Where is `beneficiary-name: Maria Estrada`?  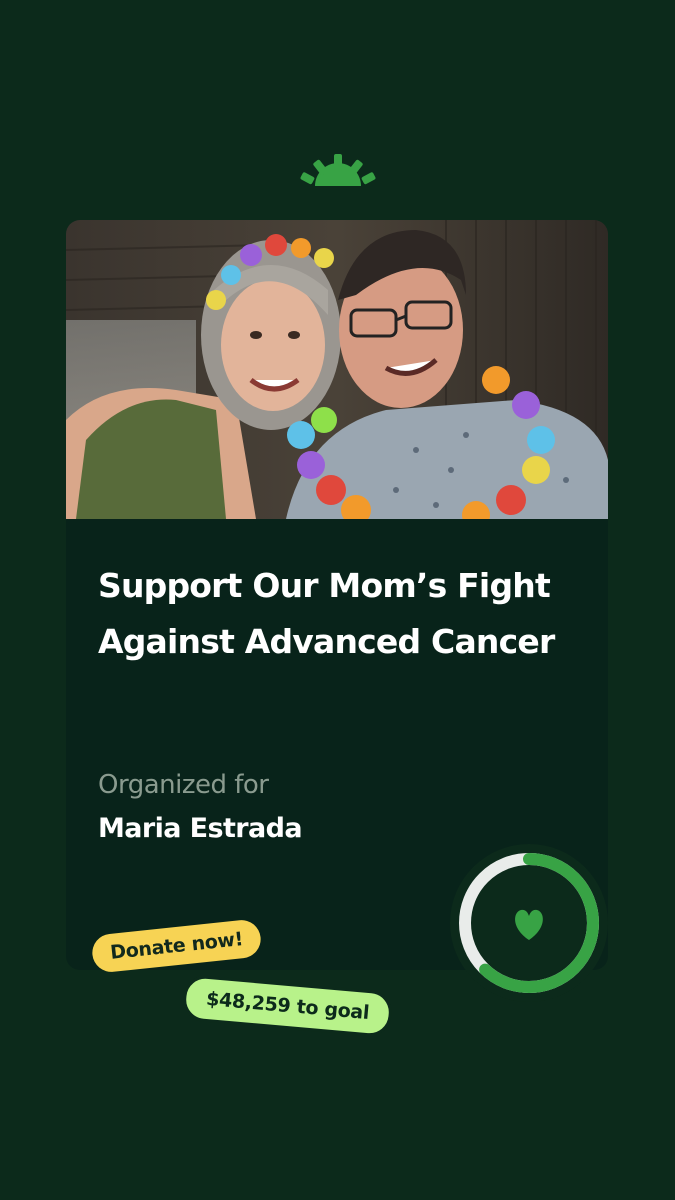
beneficiary-name: Maria Estrada is located at coordinates (200, 828).